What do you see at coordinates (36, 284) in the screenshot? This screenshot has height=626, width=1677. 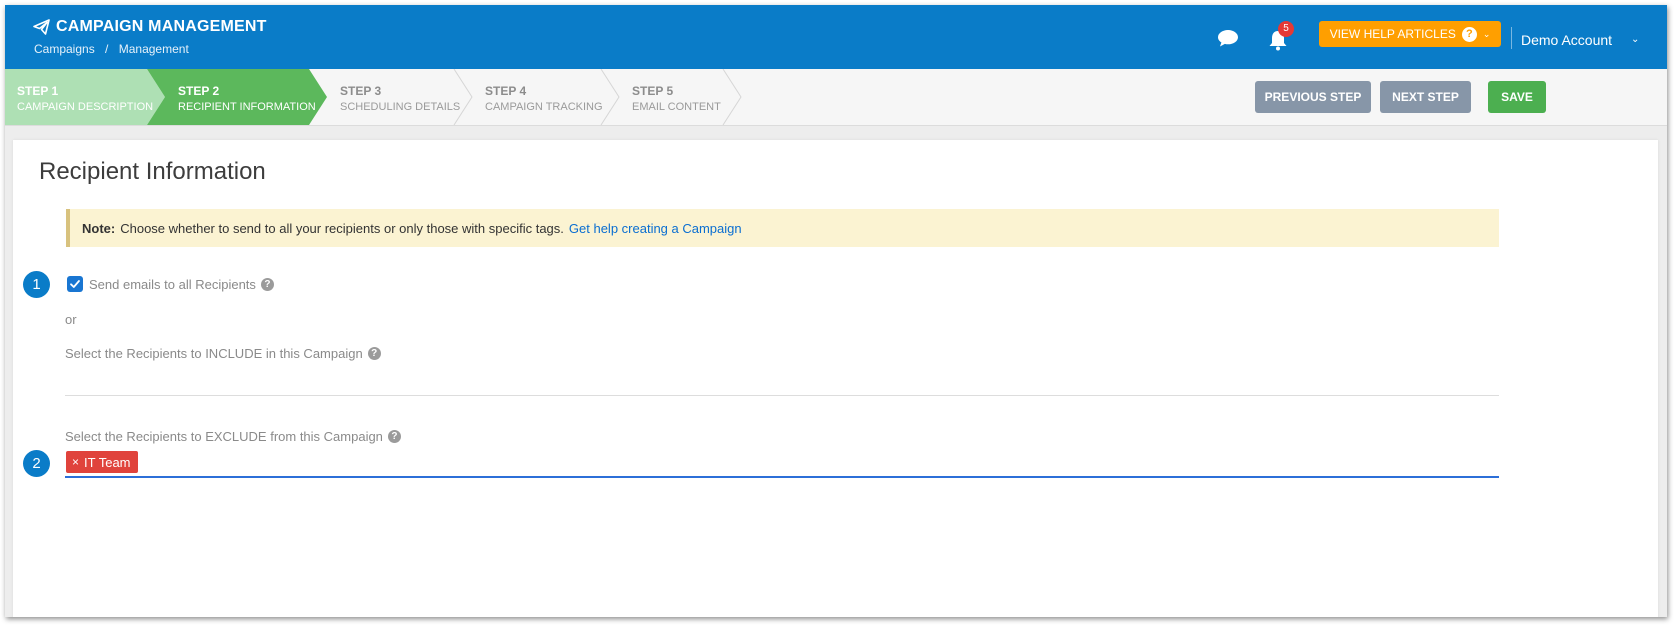 I see `step-marker-1: 1` at bounding box center [36, 284].